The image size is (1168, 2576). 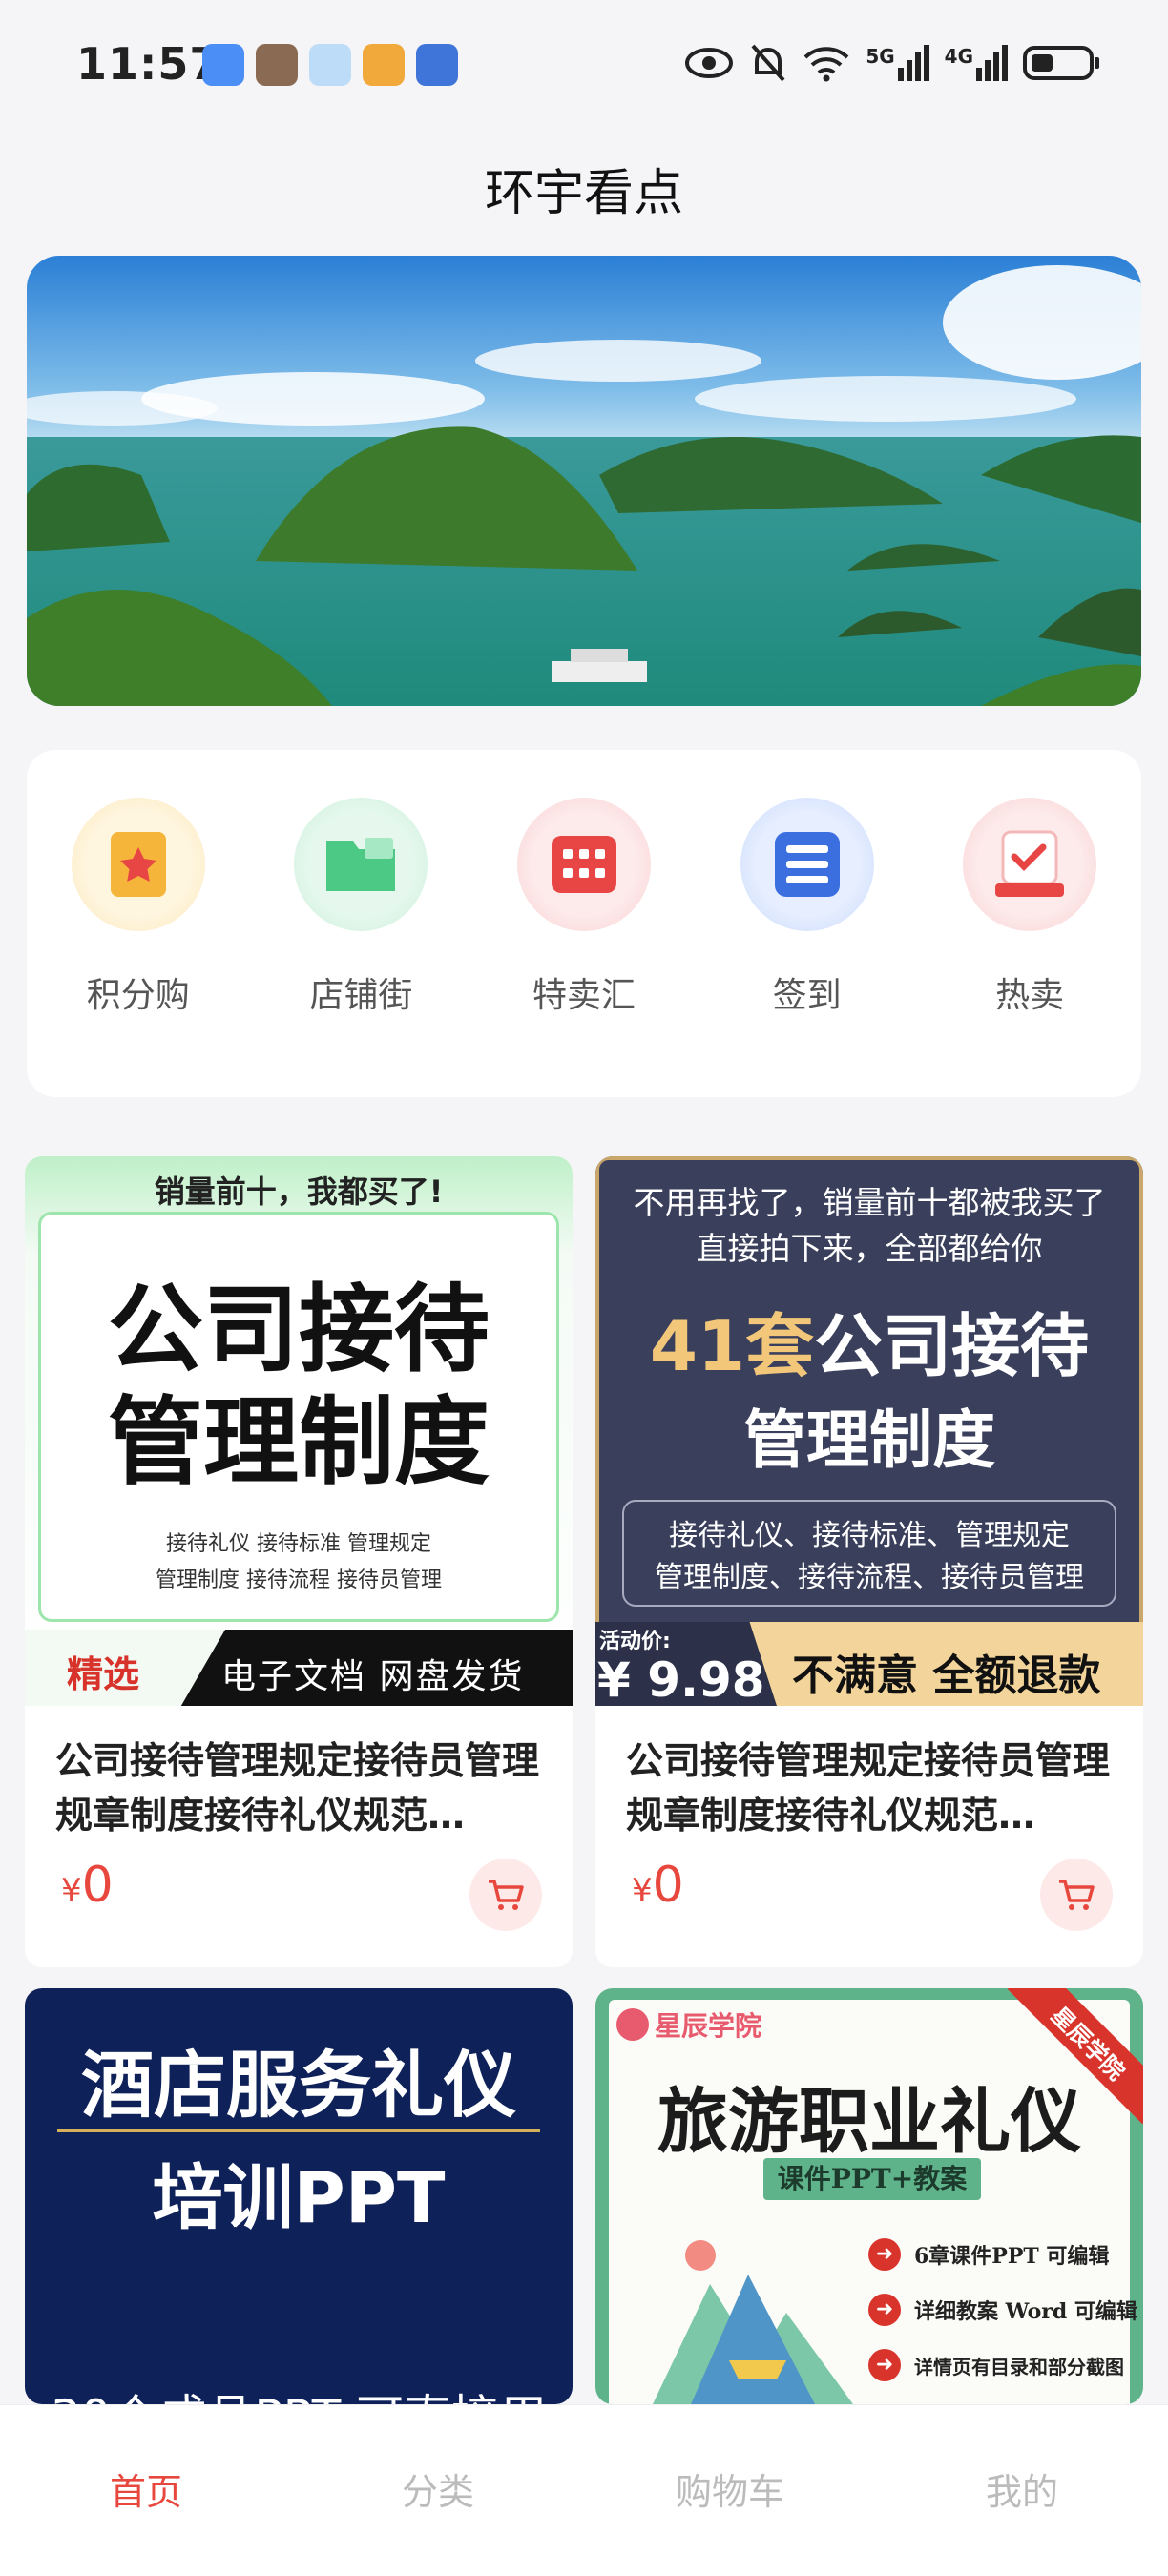 I want to click on poster-brand: 星辰学院, so click(x=688, y=2024).